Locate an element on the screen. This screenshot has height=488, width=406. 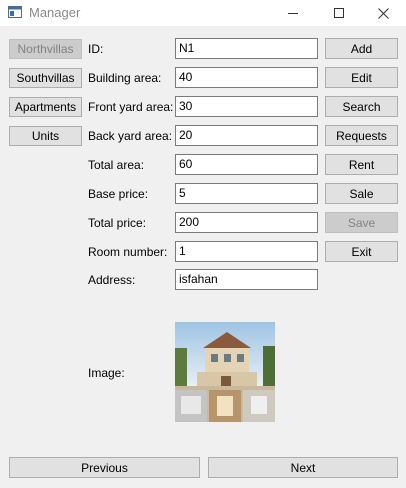
app-icon is located at coordinates (15, 12).